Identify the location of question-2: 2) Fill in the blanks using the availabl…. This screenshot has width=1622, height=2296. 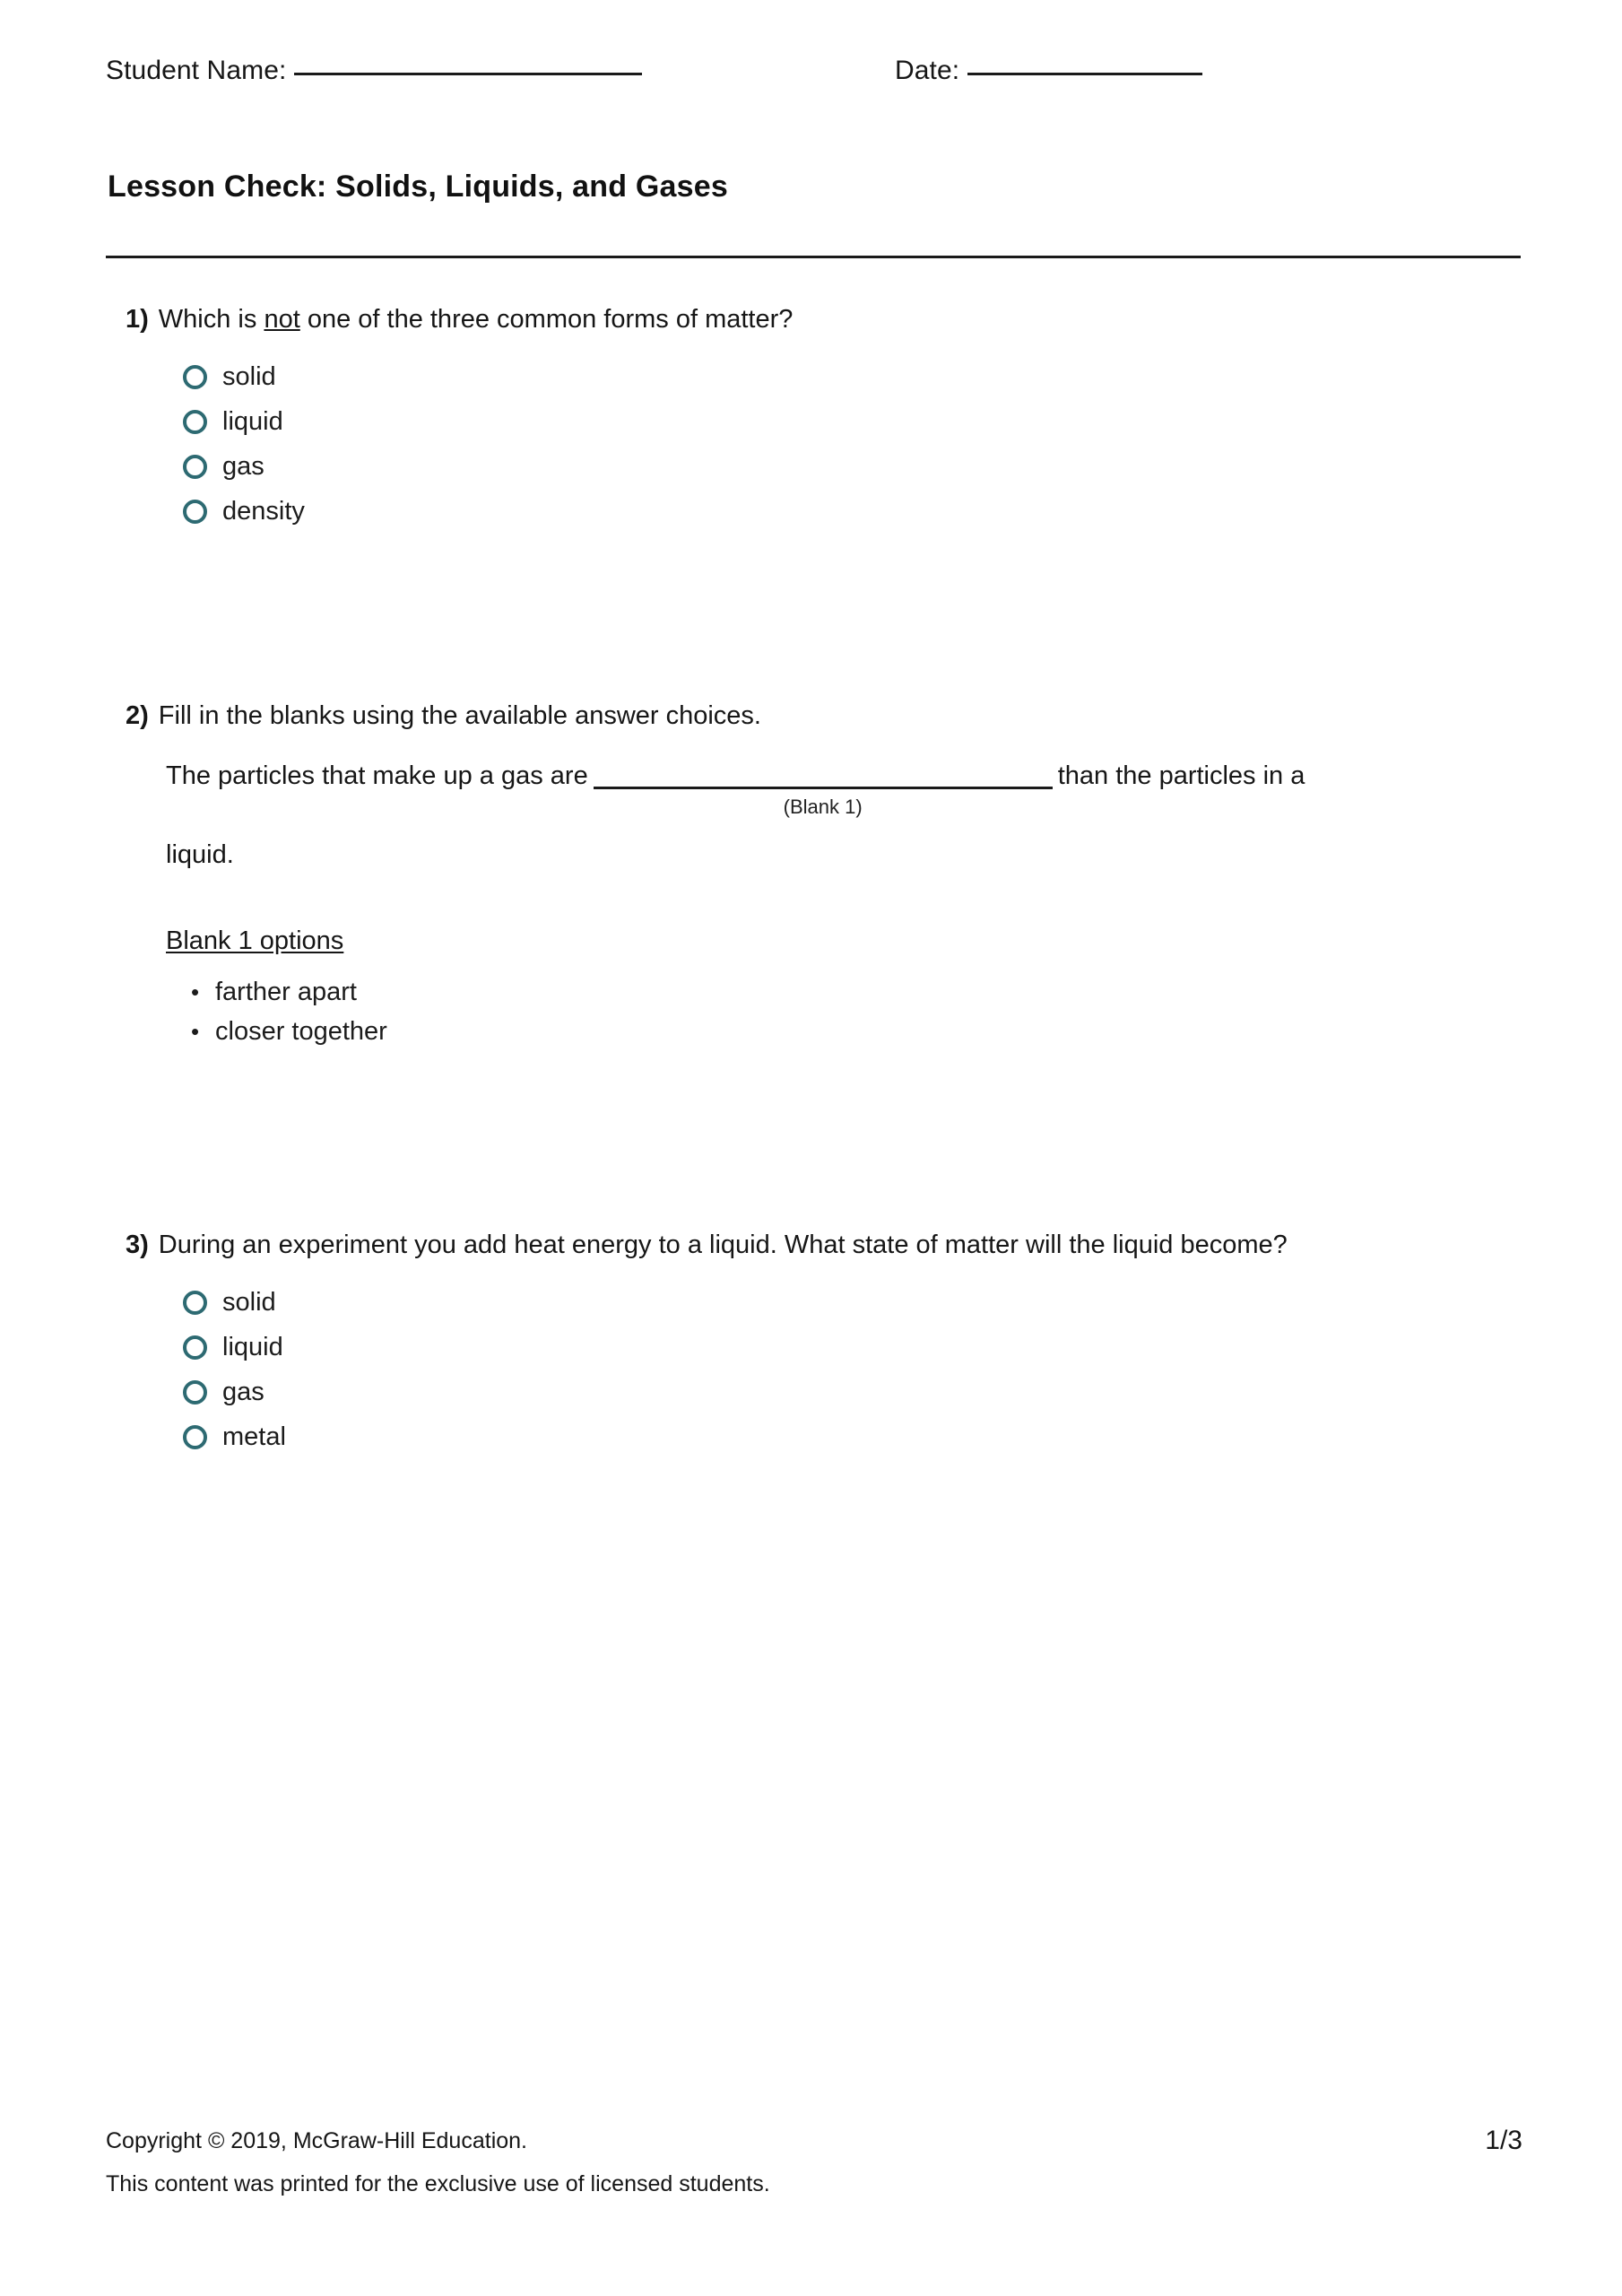
(825, 874).